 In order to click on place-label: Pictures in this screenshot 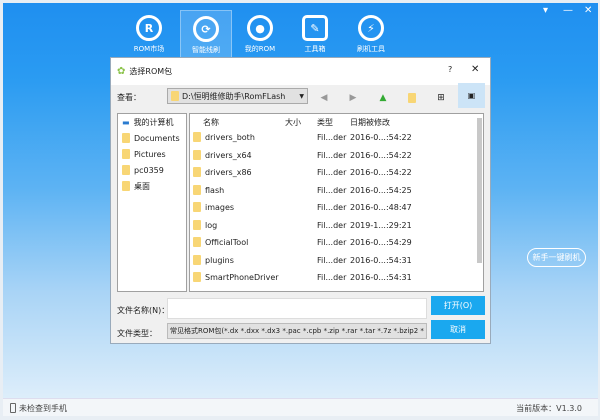, I will do `click(150, 154)`.